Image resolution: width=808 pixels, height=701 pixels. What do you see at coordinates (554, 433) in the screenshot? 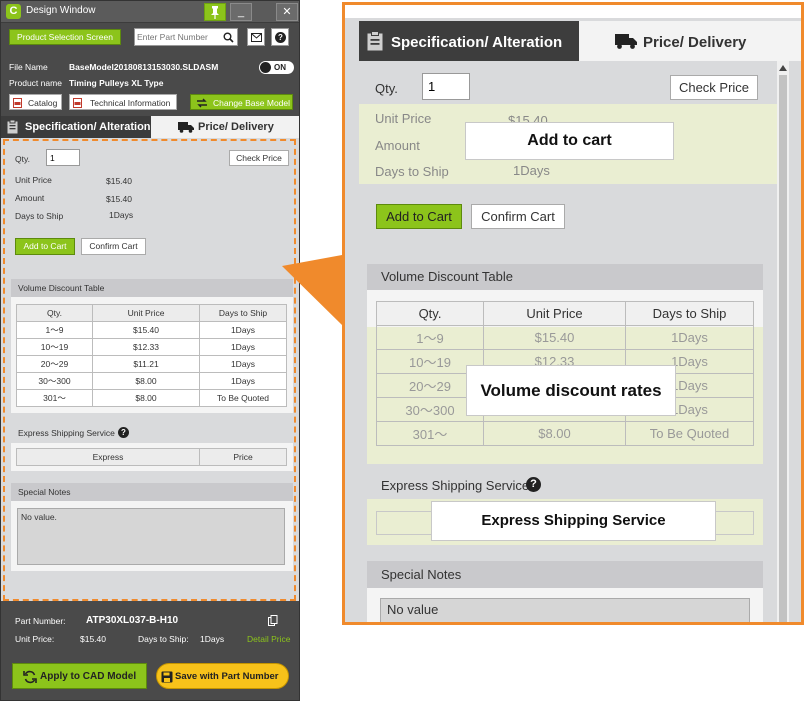
I see `cell-price: $8.00` at bounding box center [554, 433].